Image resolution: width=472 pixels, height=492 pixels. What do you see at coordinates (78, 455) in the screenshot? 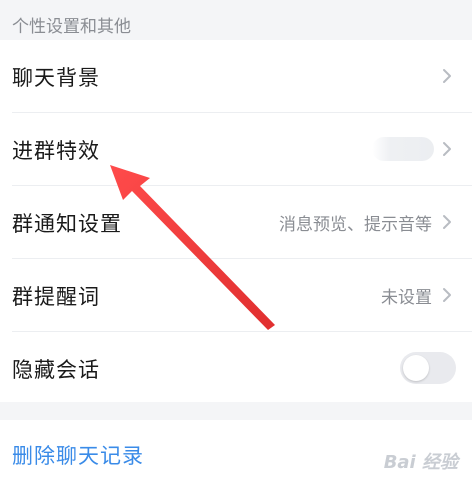
I see `delete-chat-history-button: 删除聊天记录` at bounding box center [78, 455].